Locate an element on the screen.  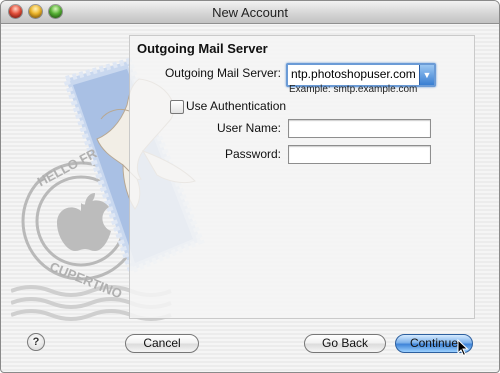
window-title: New Account is located at coordinates (250, 12).